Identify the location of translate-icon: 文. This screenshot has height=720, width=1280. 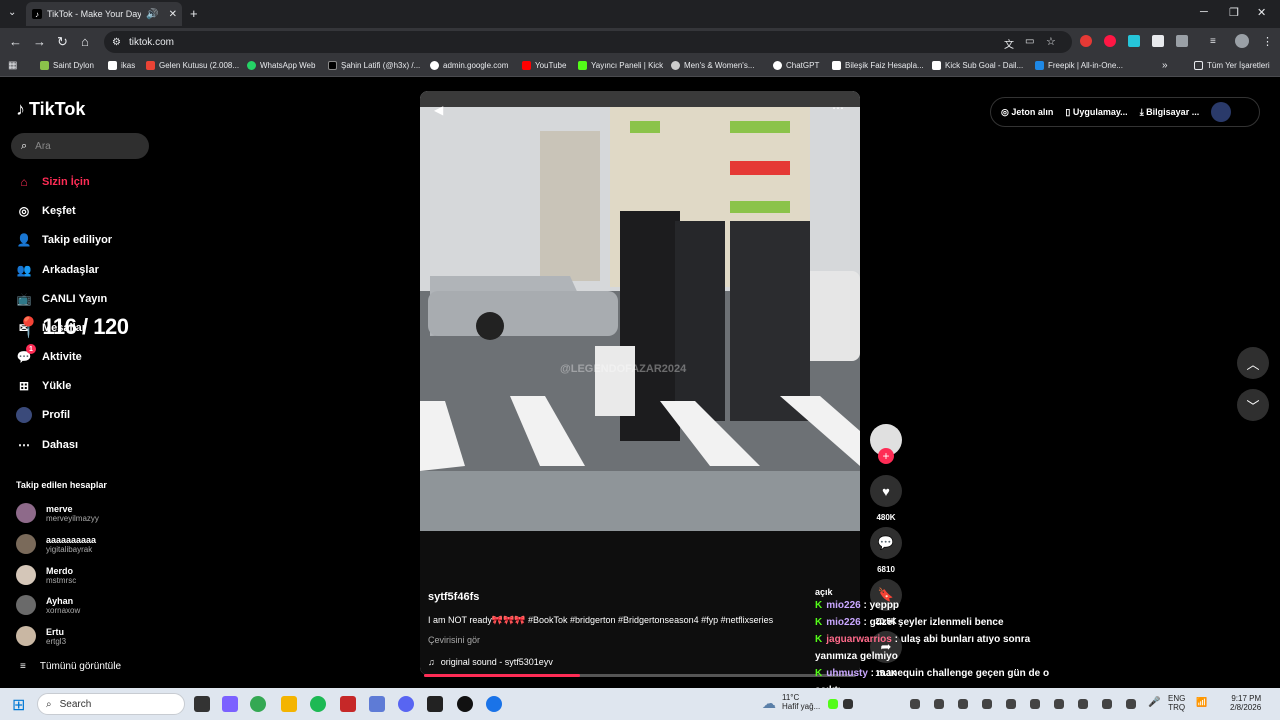
(1009, 43).